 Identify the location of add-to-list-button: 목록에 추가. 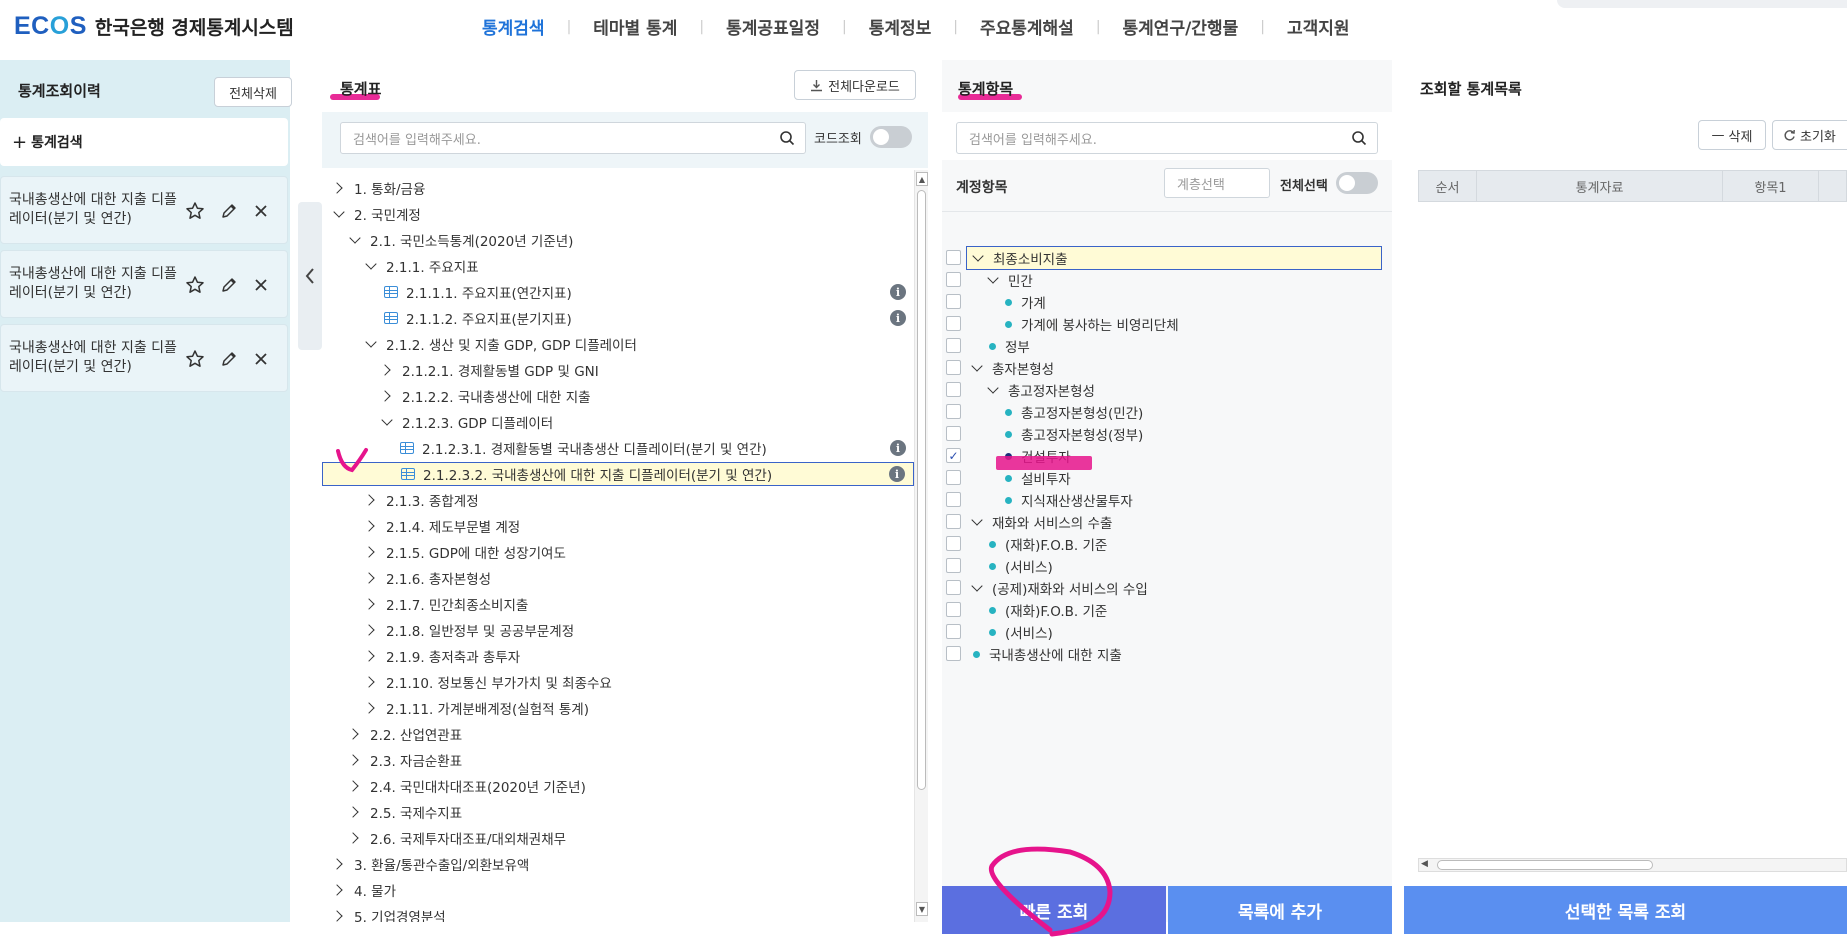
(1280, 910).